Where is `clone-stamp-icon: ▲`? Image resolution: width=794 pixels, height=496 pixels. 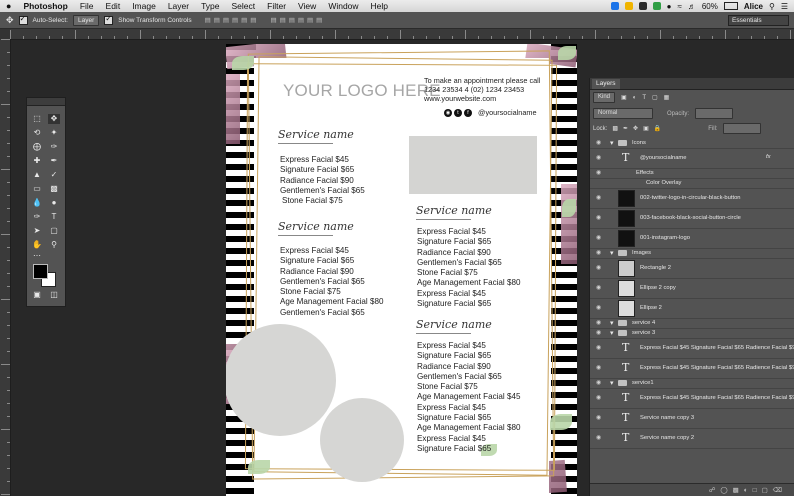
clone-stamp-icon: ▲ is located at coordinates (37, 175).